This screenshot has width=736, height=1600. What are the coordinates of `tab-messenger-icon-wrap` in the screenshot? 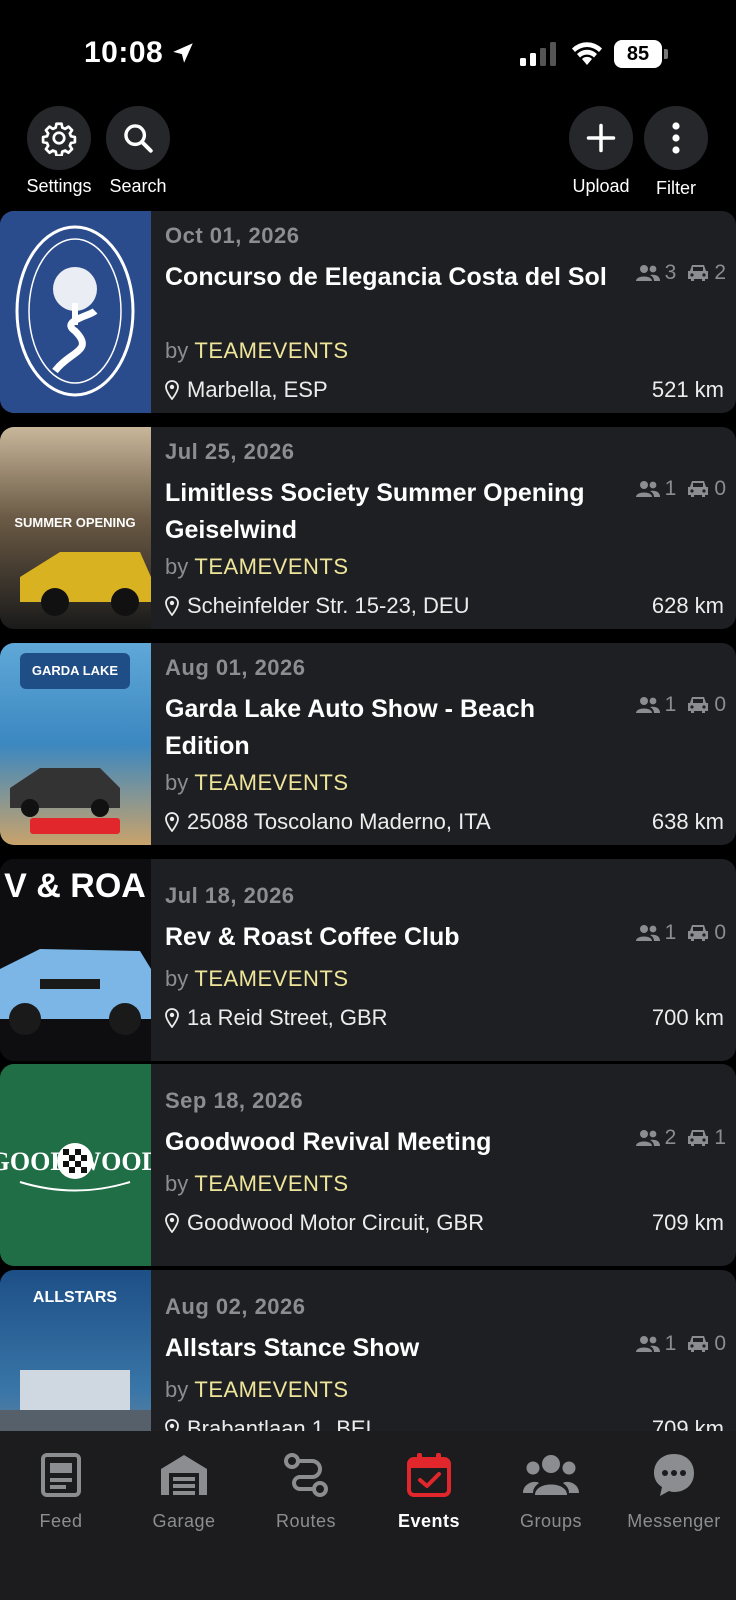 It's located at (674, 1475).